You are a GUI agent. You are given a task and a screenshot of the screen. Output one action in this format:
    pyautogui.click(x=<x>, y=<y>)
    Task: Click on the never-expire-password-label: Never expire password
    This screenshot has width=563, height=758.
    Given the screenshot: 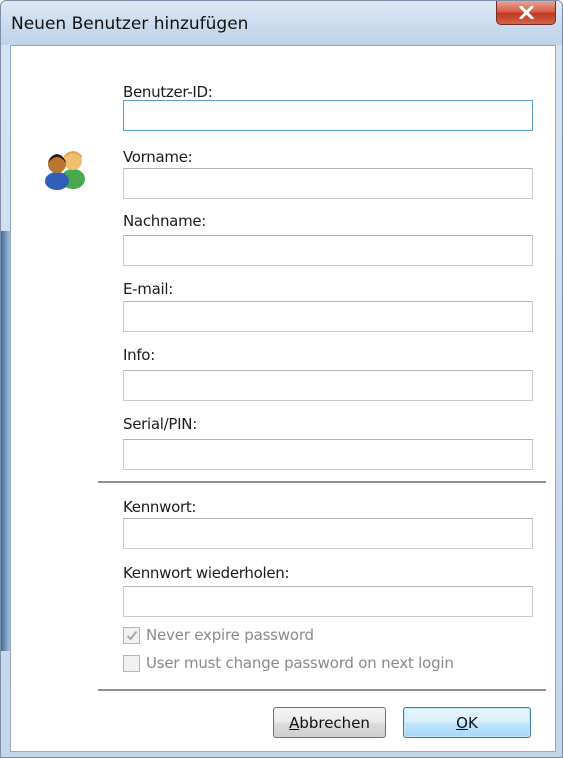 What is the action you would take?
    pyautogui.click(x=230, y=635)
    